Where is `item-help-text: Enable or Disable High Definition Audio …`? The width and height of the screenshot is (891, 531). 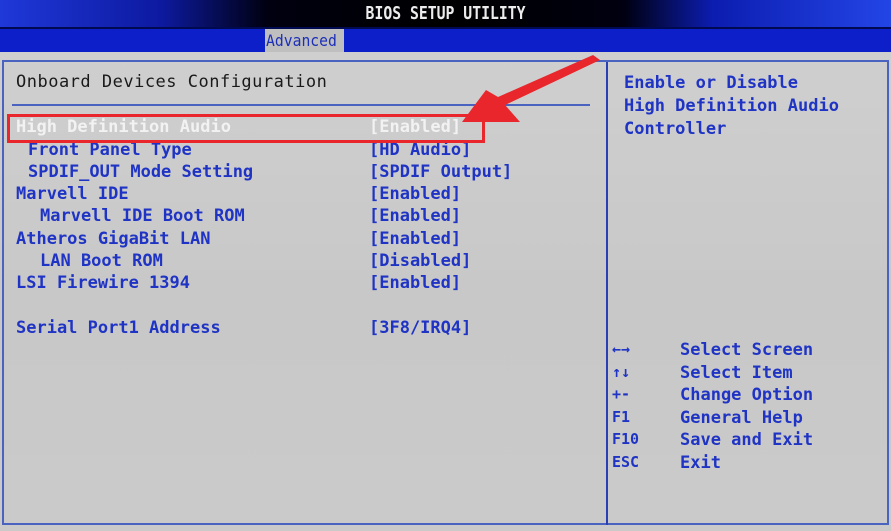
item-help-text: Enable or Disable High Definition Audio … is located at coordinates (731, 106).